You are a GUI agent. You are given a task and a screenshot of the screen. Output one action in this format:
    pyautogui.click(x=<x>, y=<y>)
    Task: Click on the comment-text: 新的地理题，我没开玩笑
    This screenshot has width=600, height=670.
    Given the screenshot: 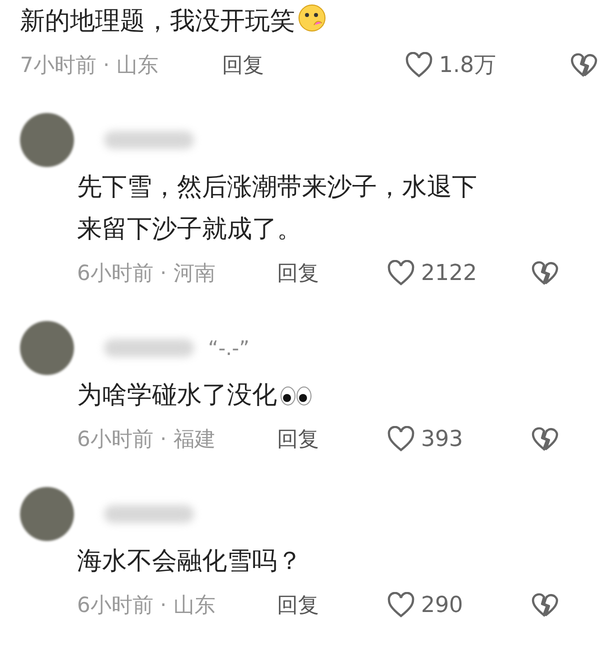 What is the action you would take?
    pyautogui.click(x=310, y=21)
    